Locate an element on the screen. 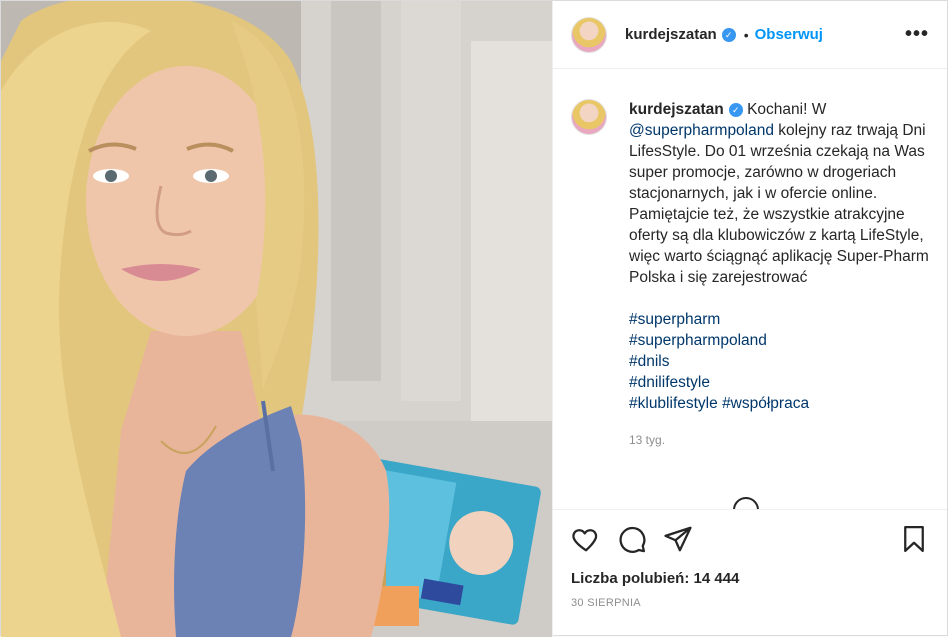 The height and width of the screenshot is (637, 948). comment-icon is located at coordinates (632, 539).